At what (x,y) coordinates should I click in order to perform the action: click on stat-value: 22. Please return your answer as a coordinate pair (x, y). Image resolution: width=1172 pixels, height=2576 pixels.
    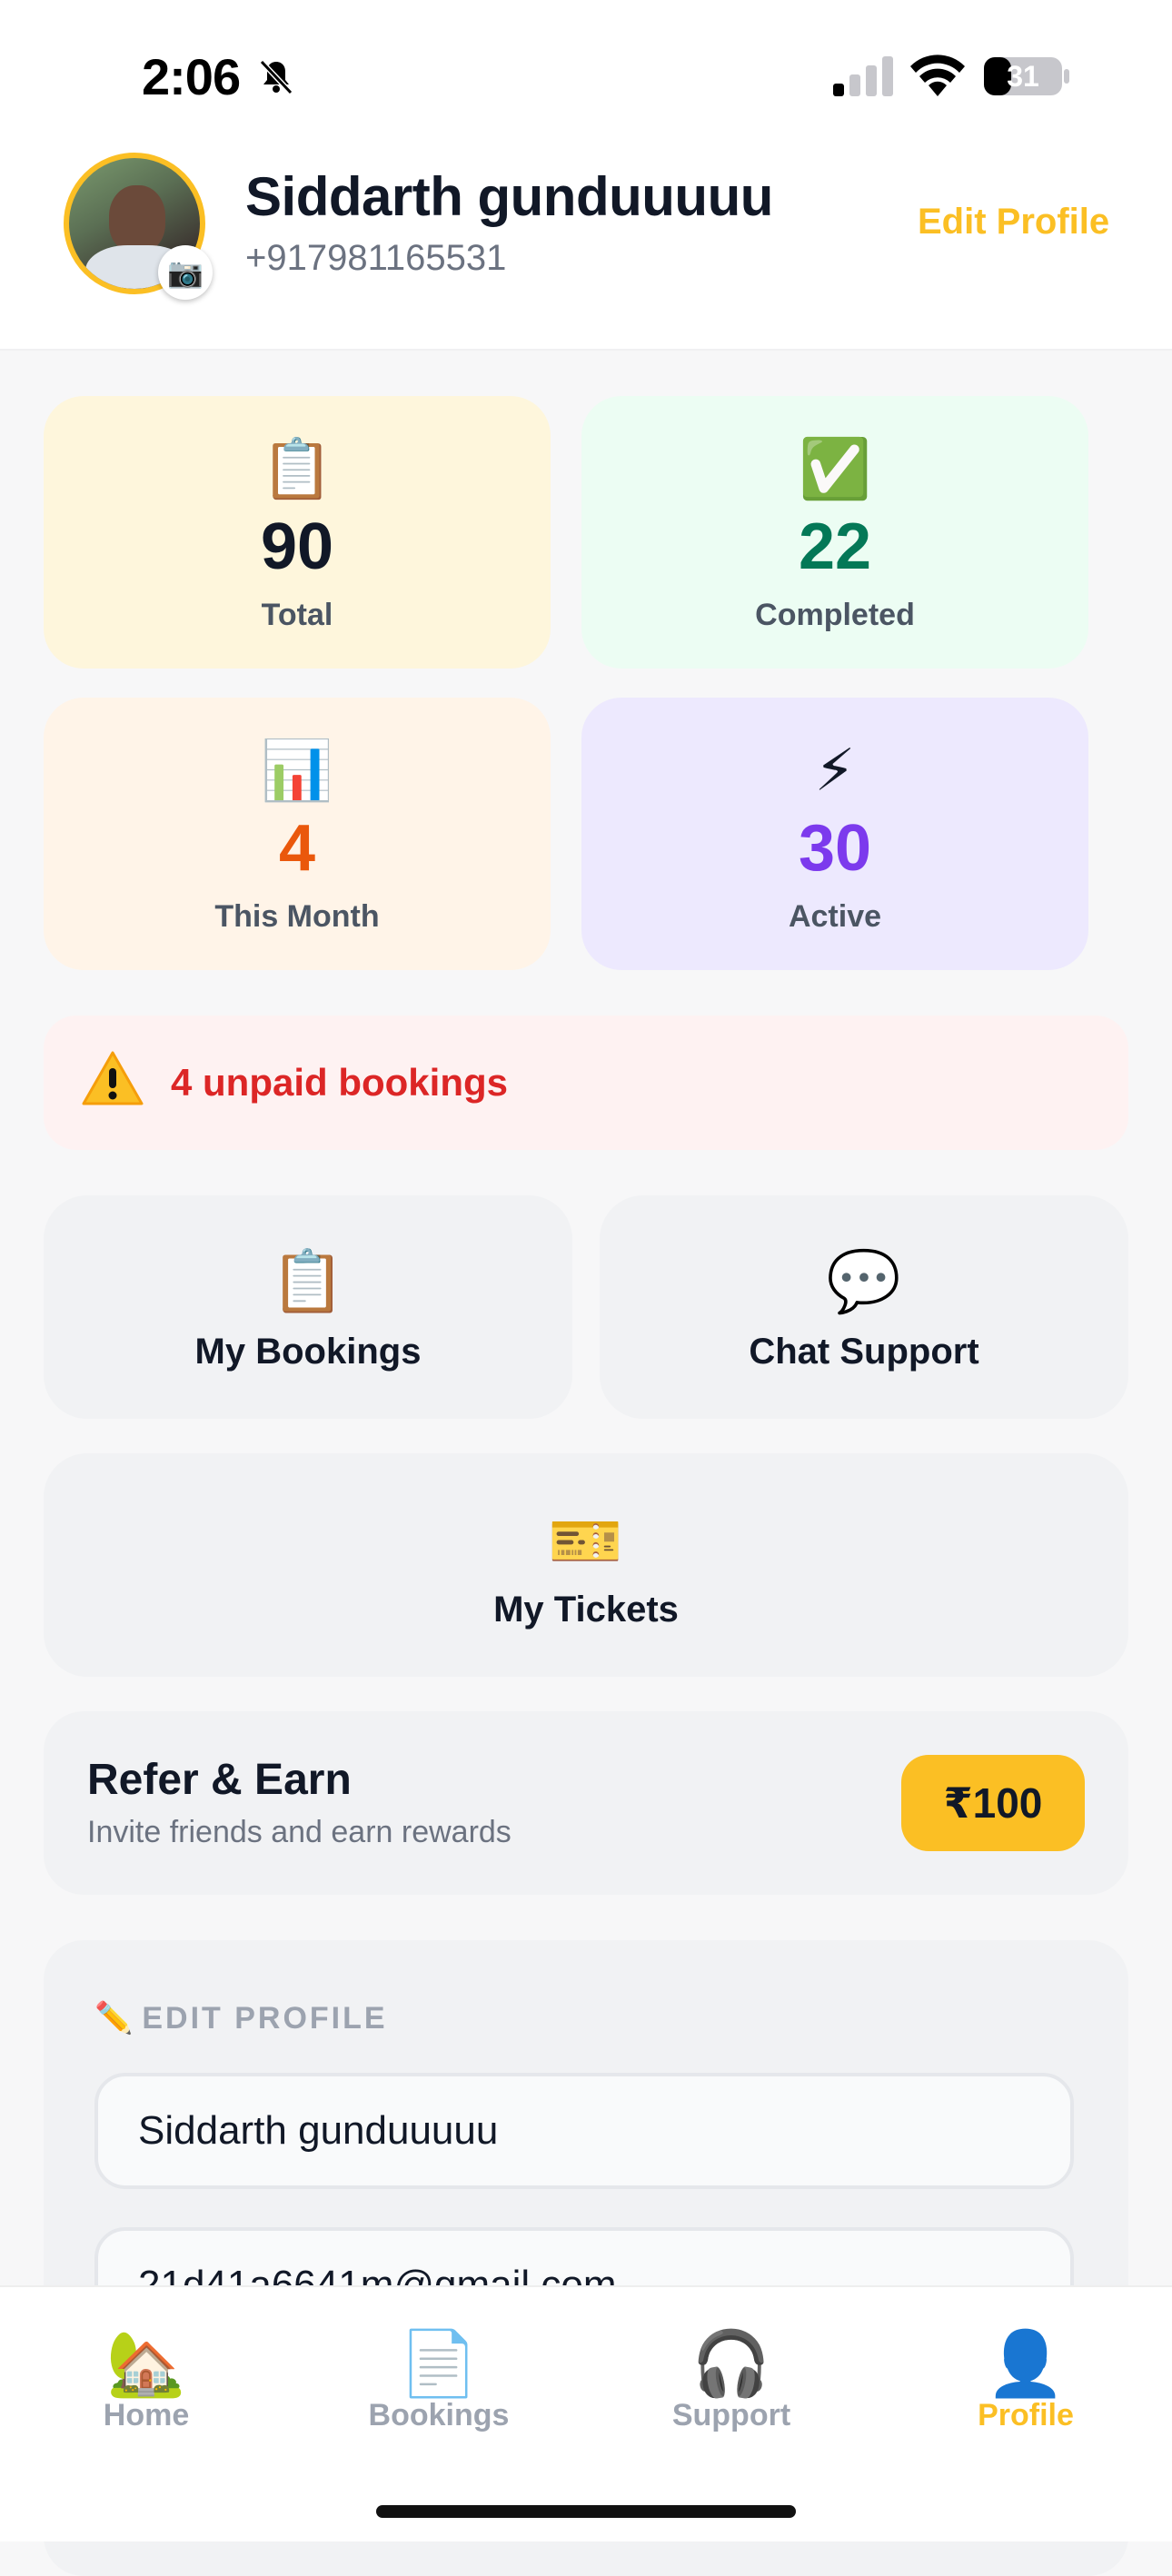
    Looking at the image, I should click on (835, 546).